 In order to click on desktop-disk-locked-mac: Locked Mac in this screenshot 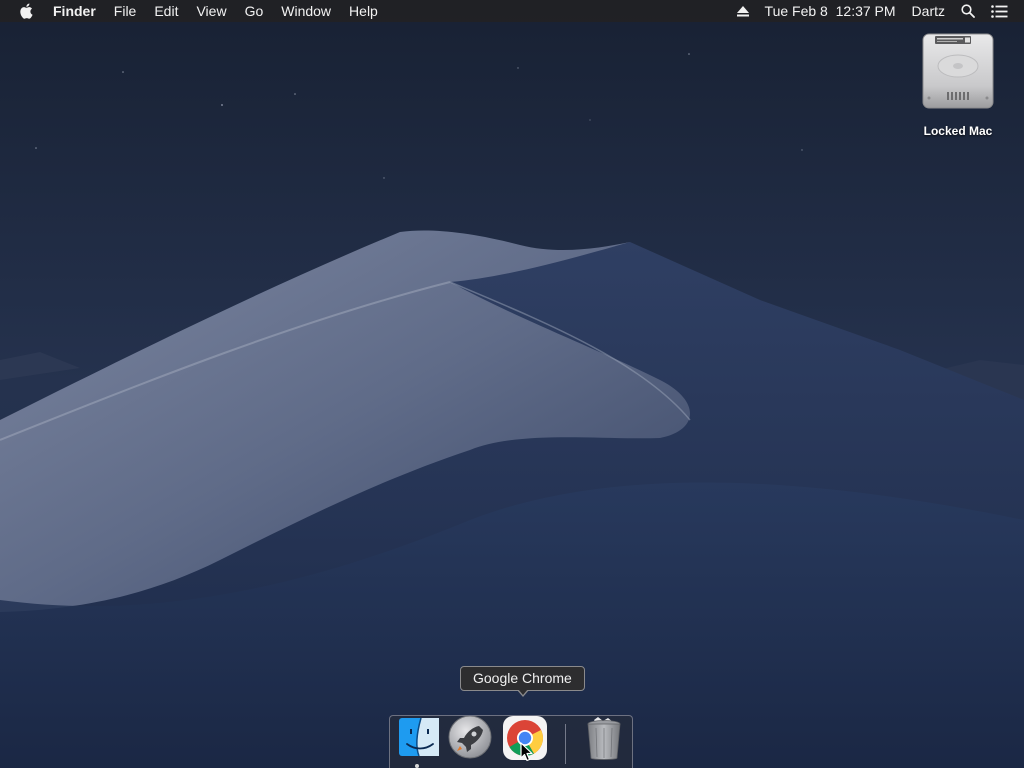, I will do `click(958, 85)`.